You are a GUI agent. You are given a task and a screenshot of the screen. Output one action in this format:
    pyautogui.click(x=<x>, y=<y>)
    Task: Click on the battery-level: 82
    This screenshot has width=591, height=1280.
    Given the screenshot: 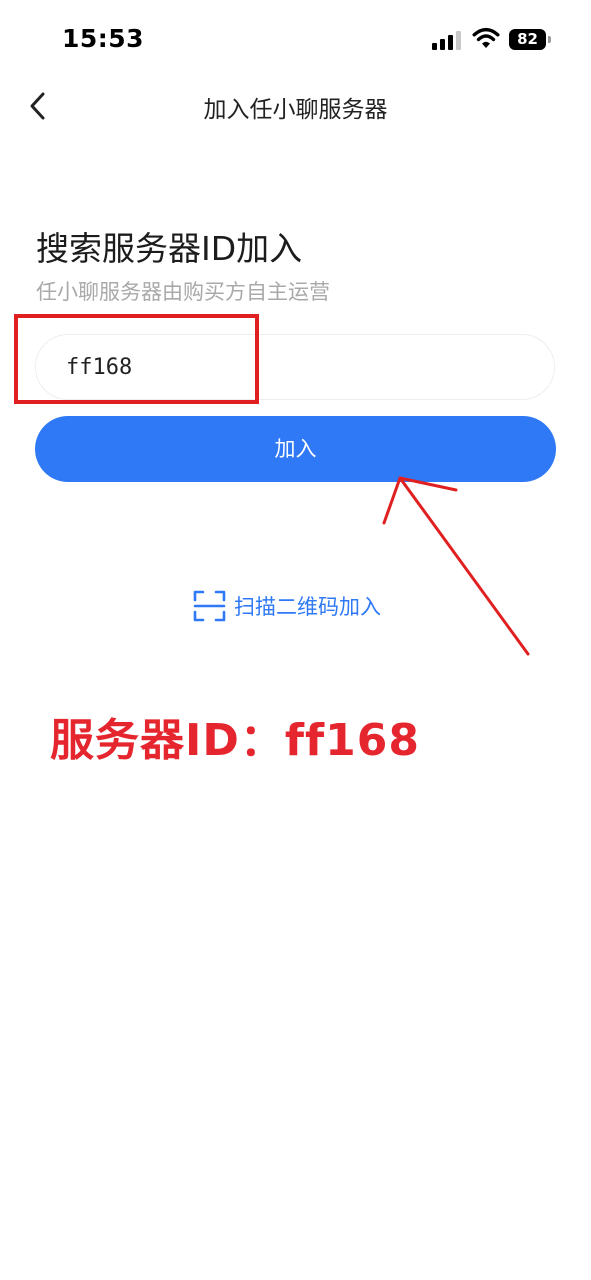 What is the action you would take?
    pyautogui.click(x=527, y=39)
    